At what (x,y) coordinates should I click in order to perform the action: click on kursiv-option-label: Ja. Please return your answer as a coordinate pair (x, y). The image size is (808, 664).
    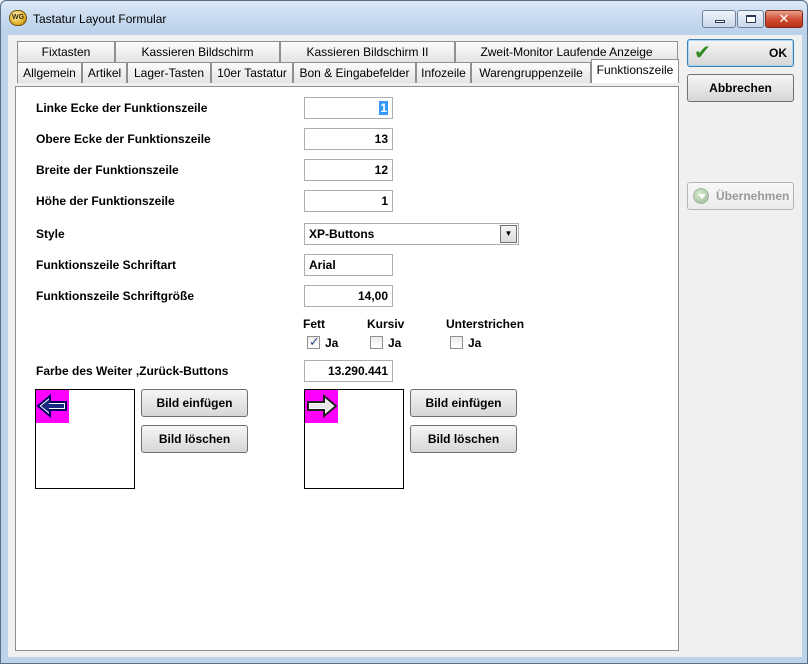
    Looking at the image, I should click on (394, 343).